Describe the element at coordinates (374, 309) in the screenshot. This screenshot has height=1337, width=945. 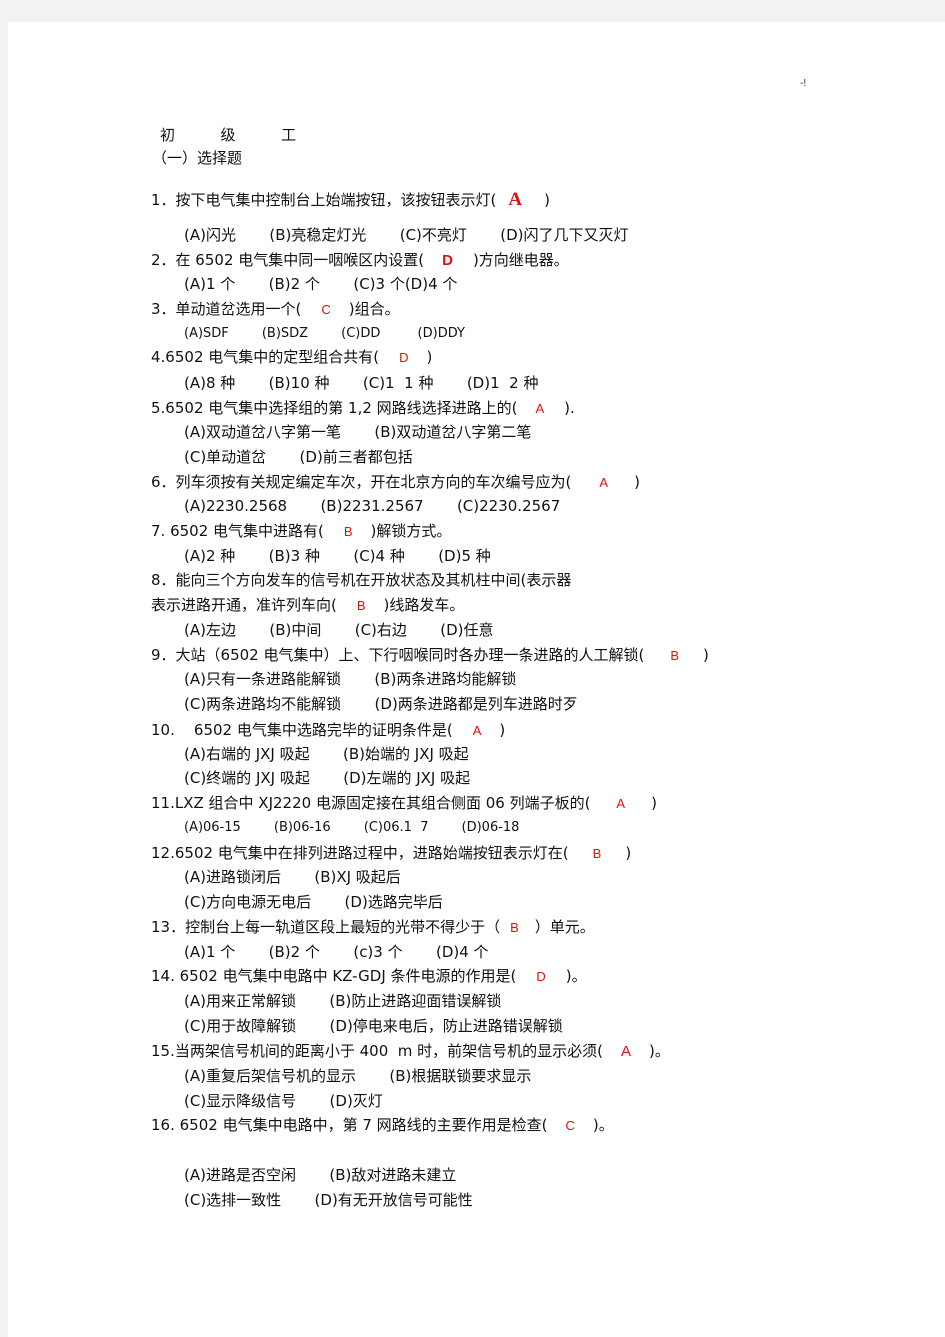
I see `stem-text-after: )组合。` at that location.